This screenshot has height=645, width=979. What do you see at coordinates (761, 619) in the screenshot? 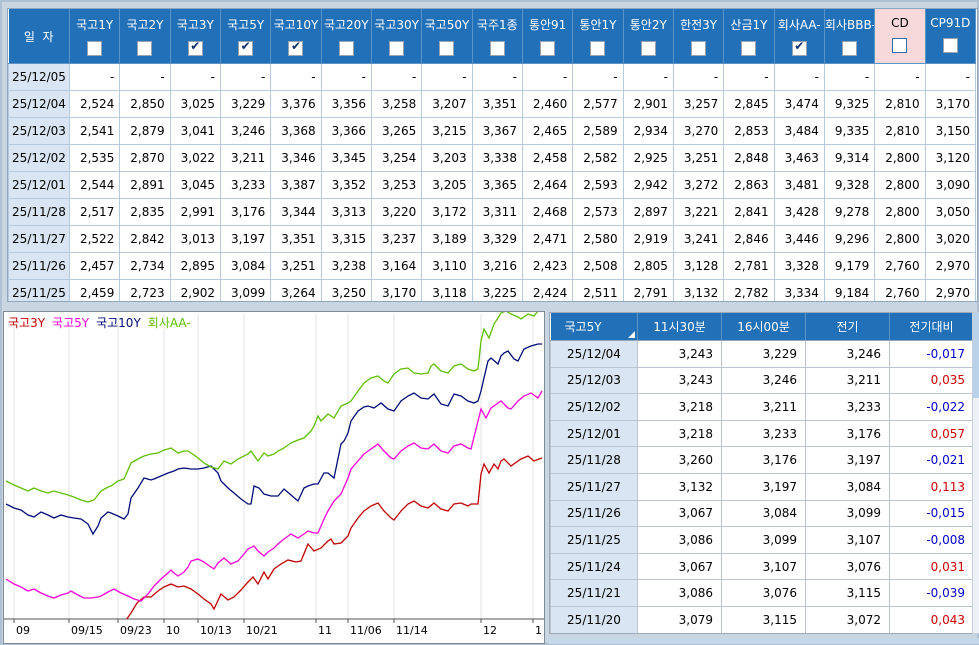
I see `intraday-row: 25/11/20 3,079 3,115 3,072 0,043` at bounding box center [761, 619].